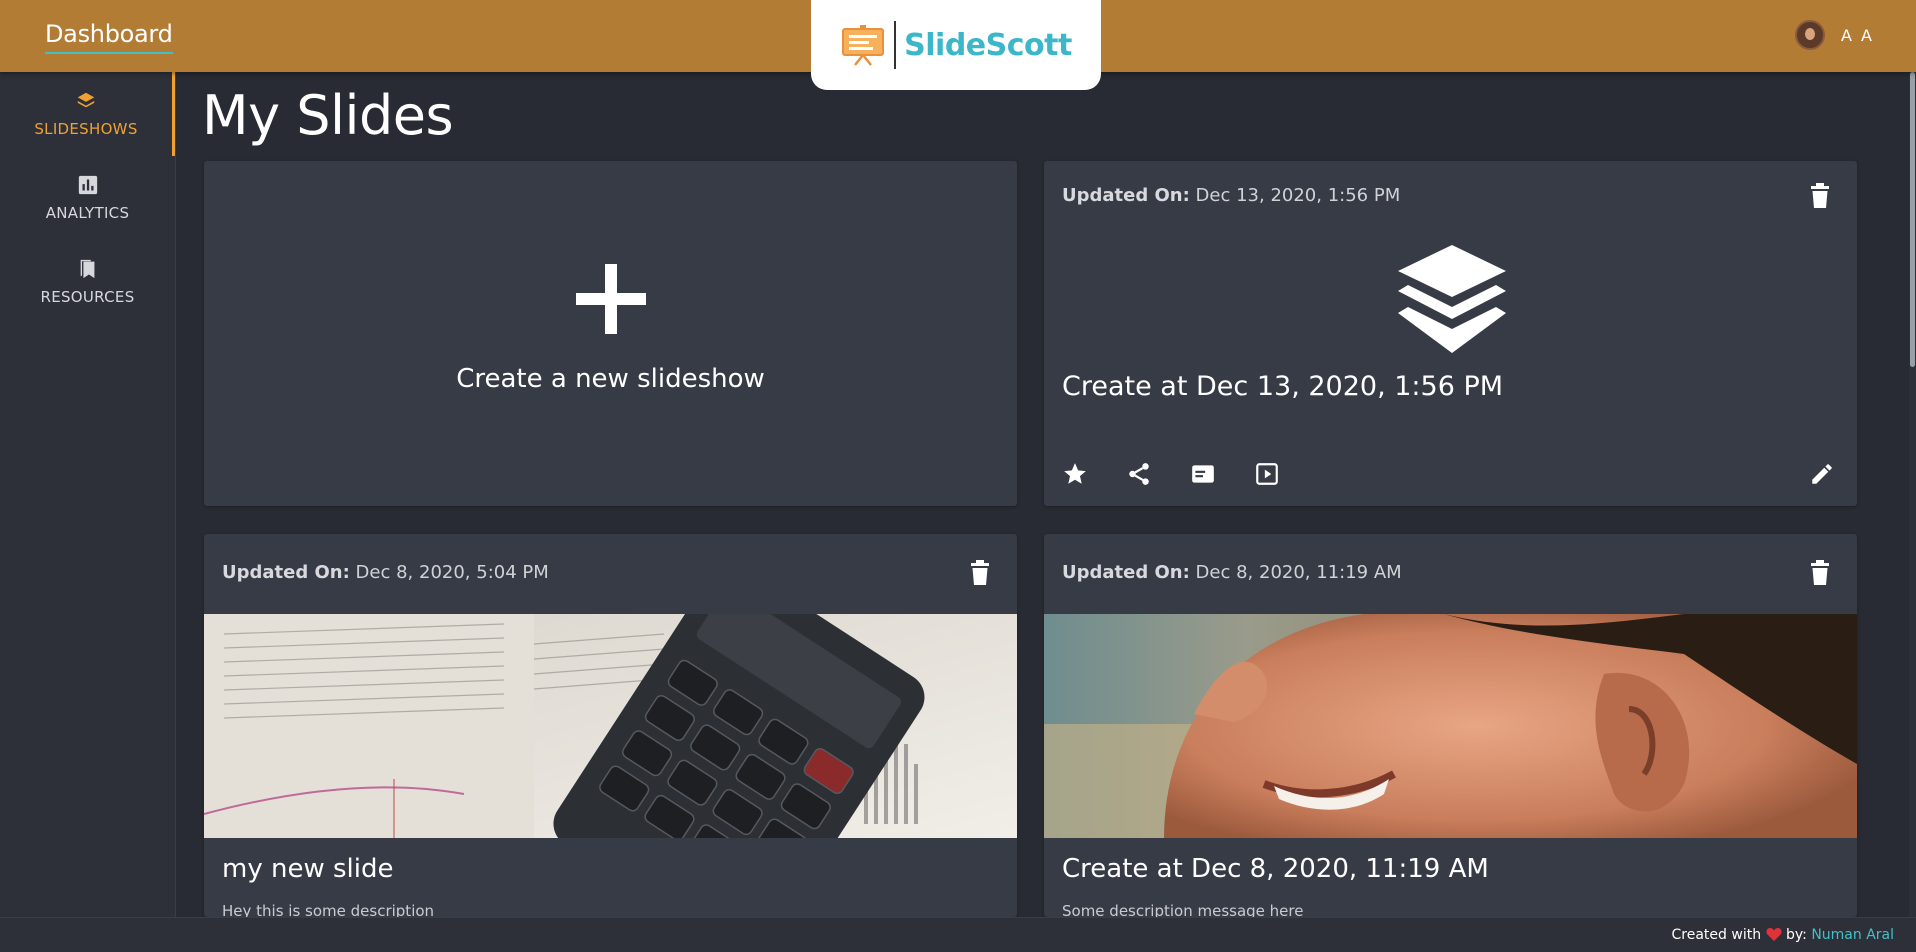  Describe the element at coordinates (1912, 494) in the screenshot. I see `vertical-scrollbar` at that location.